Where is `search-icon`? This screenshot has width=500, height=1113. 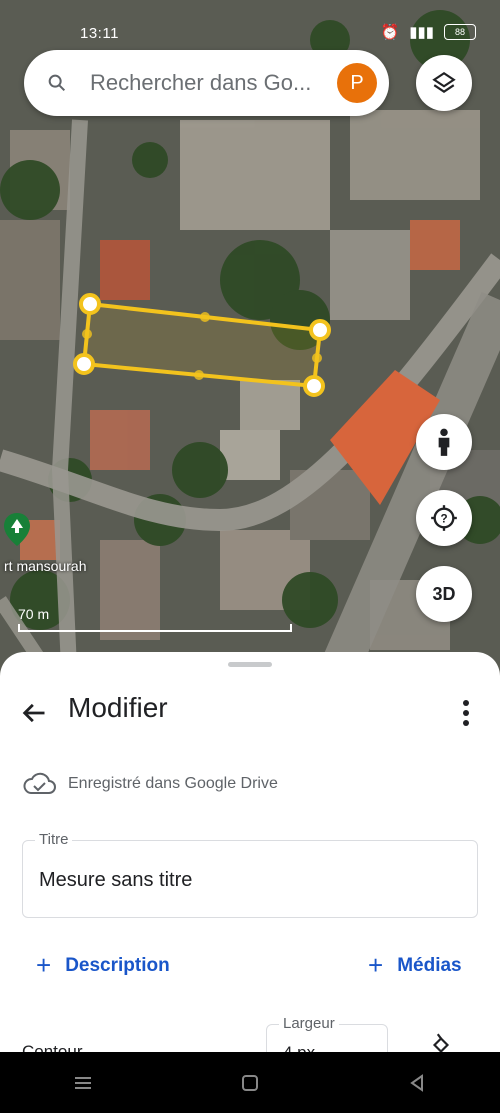
search-icon is located at coordinates (57, 83).